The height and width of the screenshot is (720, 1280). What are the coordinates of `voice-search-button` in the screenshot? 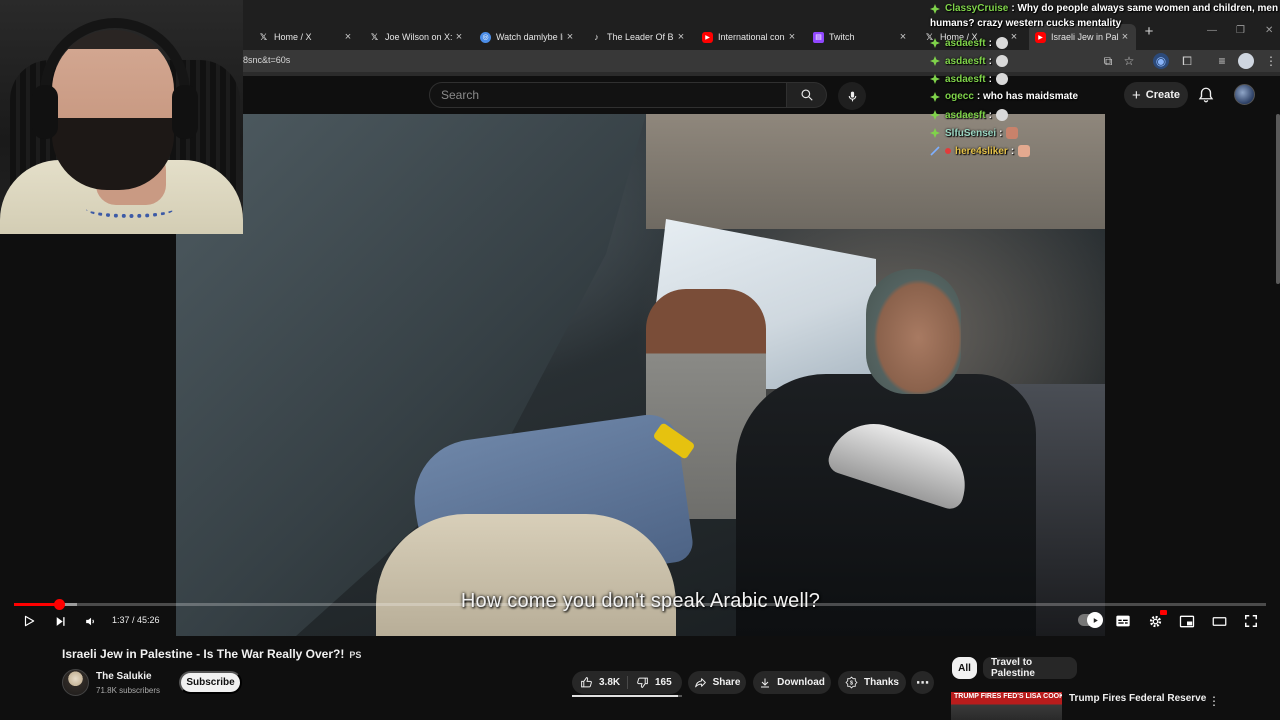 It's located at (852, 96).